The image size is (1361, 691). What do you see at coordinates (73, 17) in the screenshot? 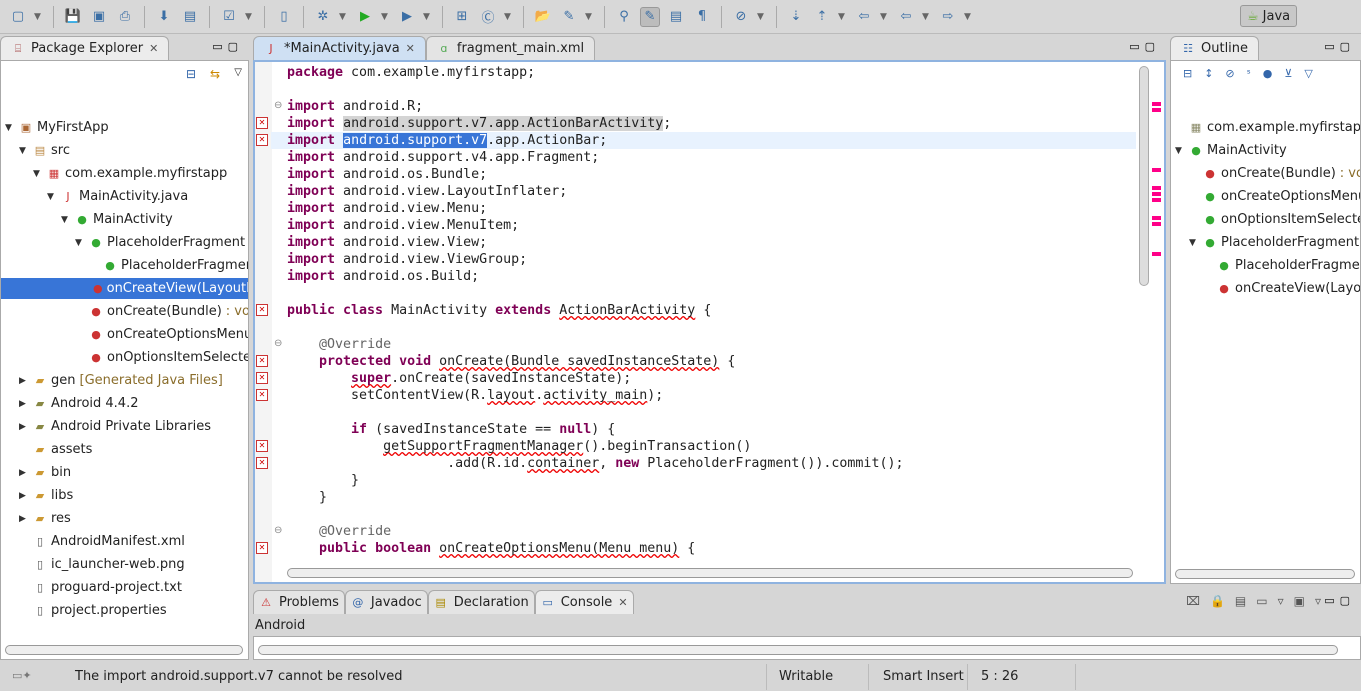
I see `save-icon: 💾` at bounding box center [73, 17].